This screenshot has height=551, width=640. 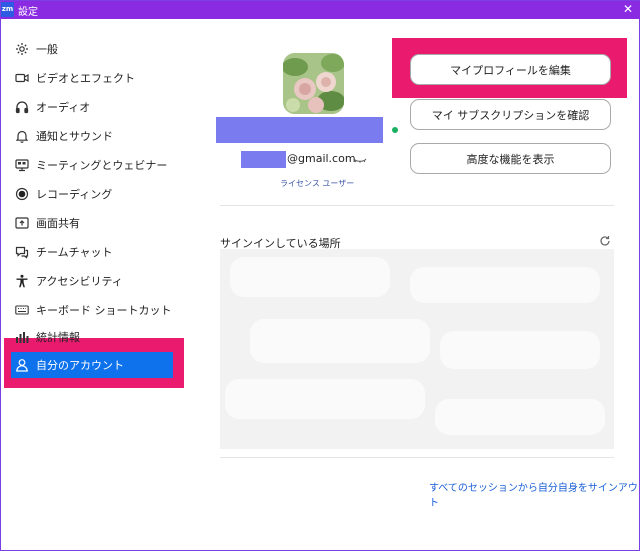 What do you see at coordinates (22, 107) in the screenshot?
I see `headphones-icon` at bounding box center [22, 107].